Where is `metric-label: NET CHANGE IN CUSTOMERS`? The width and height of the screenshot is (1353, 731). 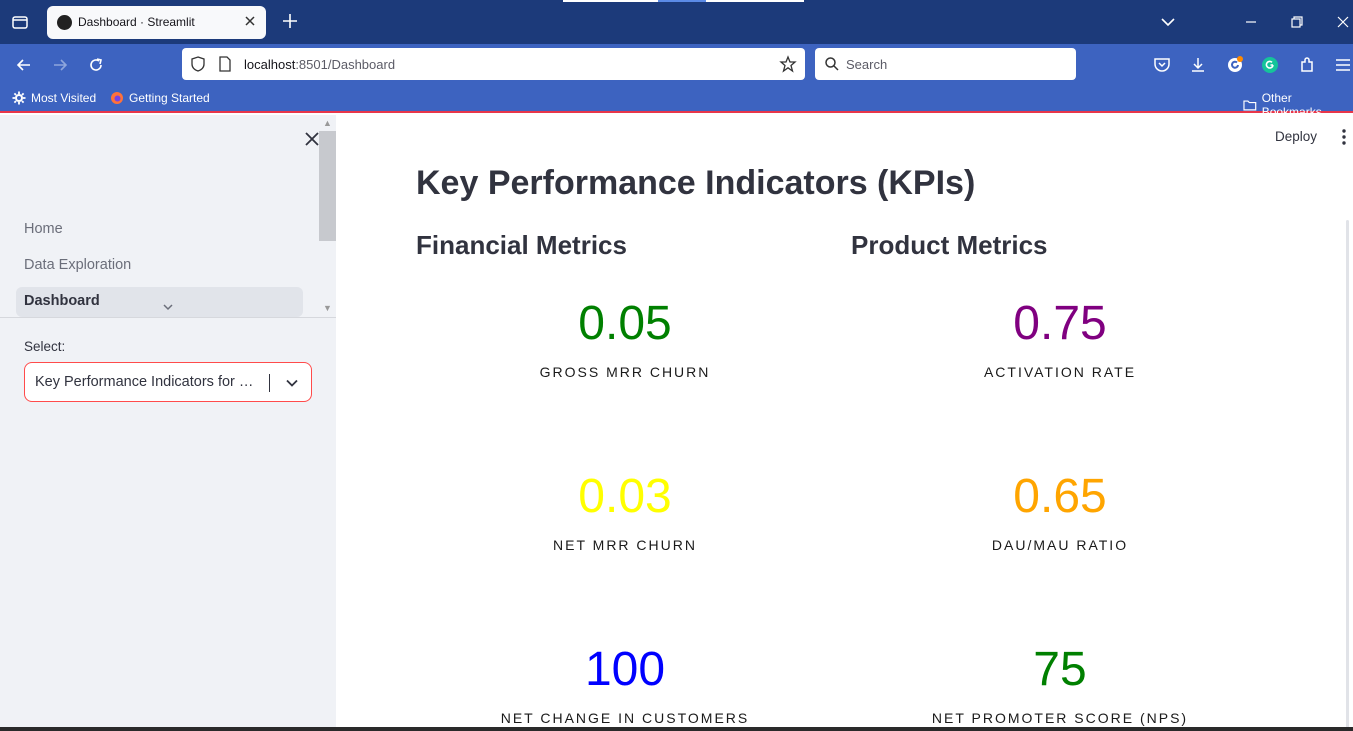
metric-label: NET CHANGE IN CUSTOMERS is located at coordinates (625, 718).